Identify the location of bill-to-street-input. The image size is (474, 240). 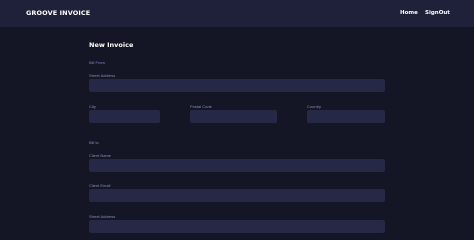
(237, 226).